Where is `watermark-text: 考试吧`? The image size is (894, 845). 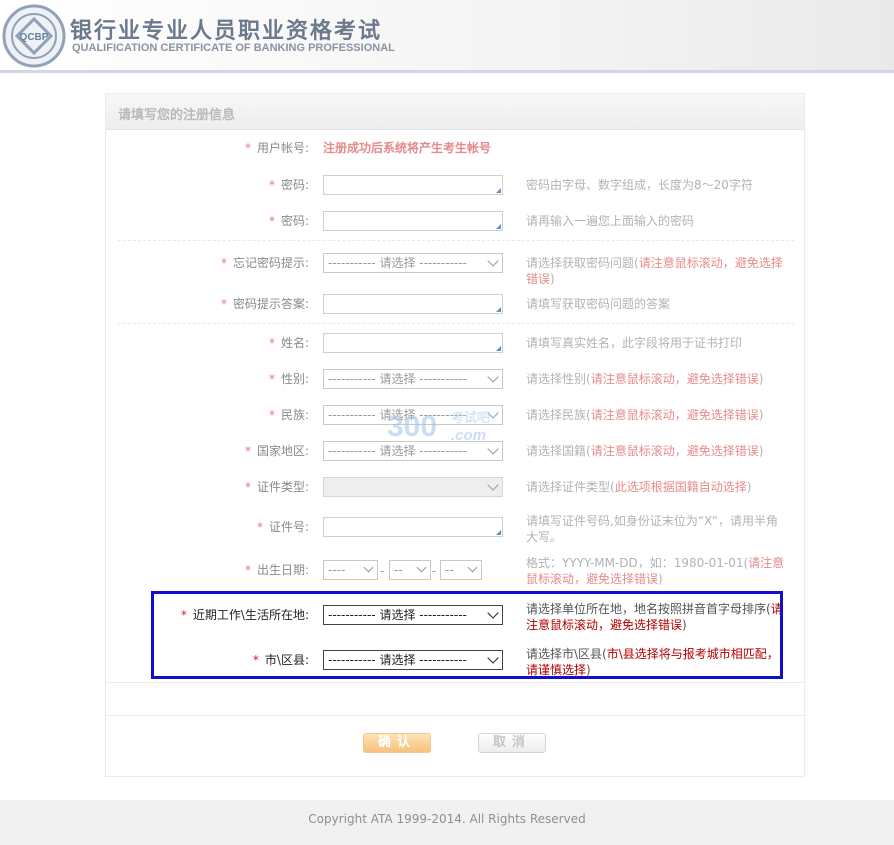
watermark-text: 考试吧 is located at coordinates (470, 418).